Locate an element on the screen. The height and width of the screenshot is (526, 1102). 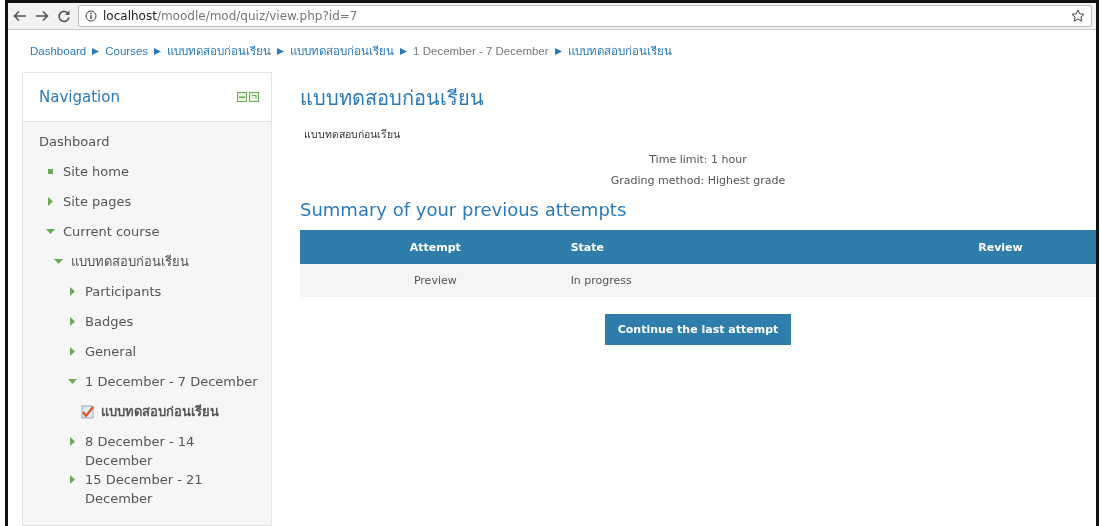
forward-button is located at coordinates (42, 16).